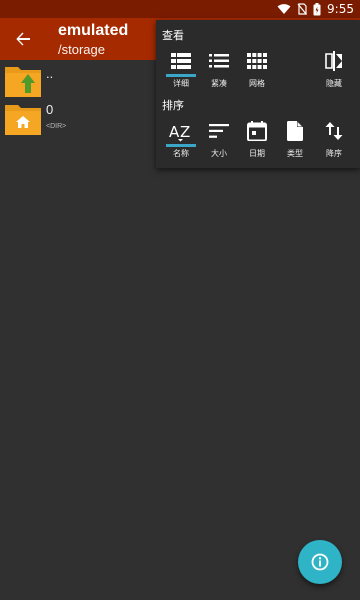 Image resolution: width=360 pixels, height=600 pixels. What do you see at coordinates (295, 131) in the screenshot?
I see `file-type-icon` at bounding box center [295, 131].